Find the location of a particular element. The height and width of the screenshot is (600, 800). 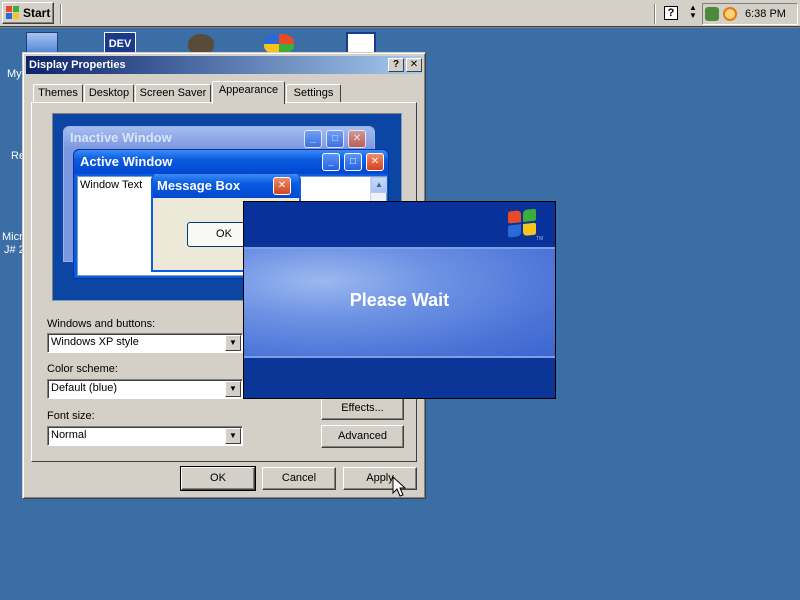

tab-settings: Settings is located at coordinates (313, 93).